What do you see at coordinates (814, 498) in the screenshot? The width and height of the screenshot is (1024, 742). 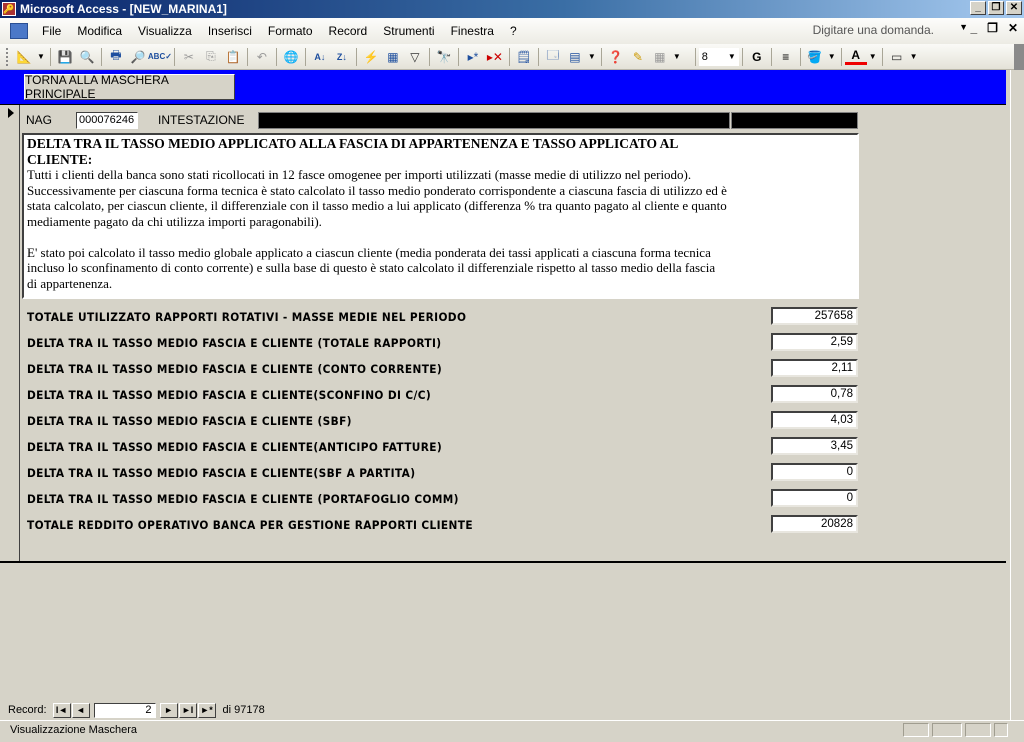 I see `value-delta-portafoglio: 0` at bounding box center [814, 498].